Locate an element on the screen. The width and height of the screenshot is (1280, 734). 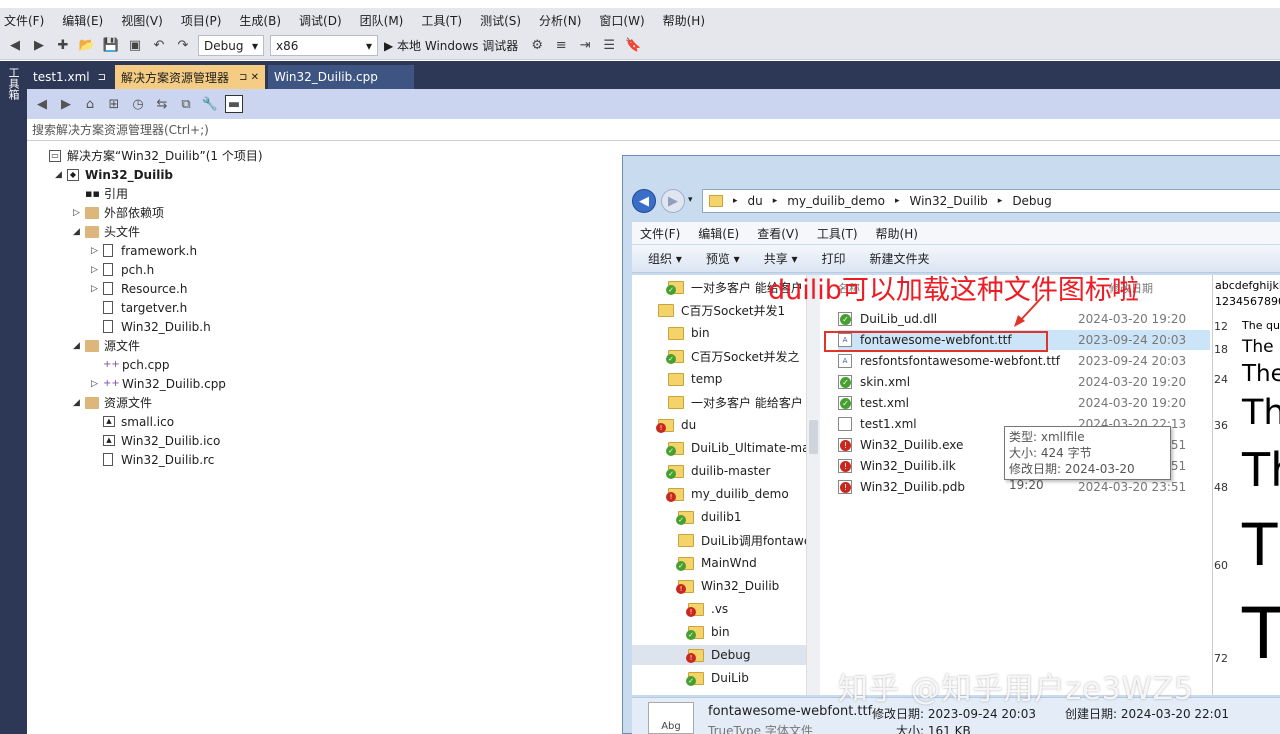
back-icon: ◀ is located at coordinates (15, 46).